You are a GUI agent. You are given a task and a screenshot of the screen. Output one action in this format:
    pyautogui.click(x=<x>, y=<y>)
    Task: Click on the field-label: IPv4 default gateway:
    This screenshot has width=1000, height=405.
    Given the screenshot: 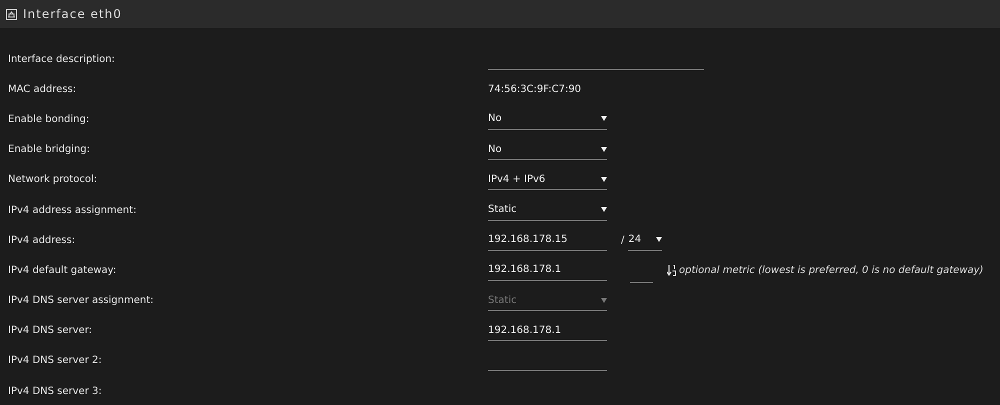 What is the action you would take?
    pyautogui.click(x=62, y=270)
    